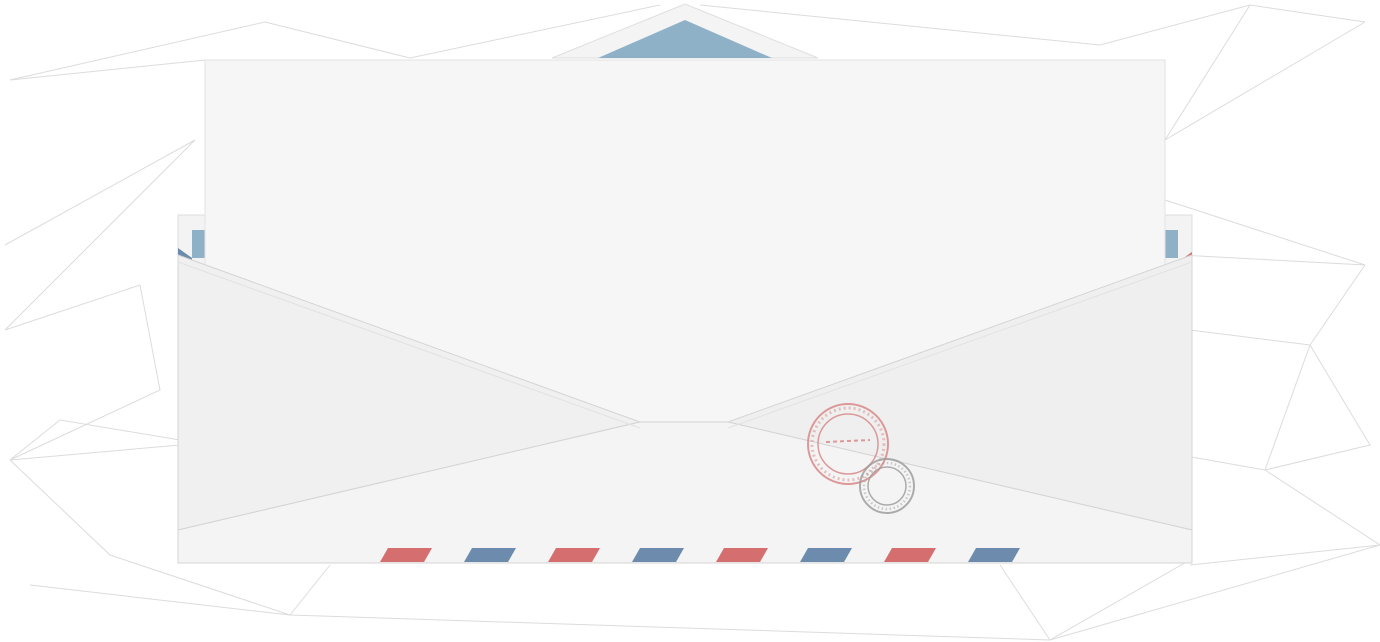 The width and height of the screenshot is (1380, 642). Describe the element at coordinates (1171, 244) in the screenshot. I see `envelope-liner-right` at that location.